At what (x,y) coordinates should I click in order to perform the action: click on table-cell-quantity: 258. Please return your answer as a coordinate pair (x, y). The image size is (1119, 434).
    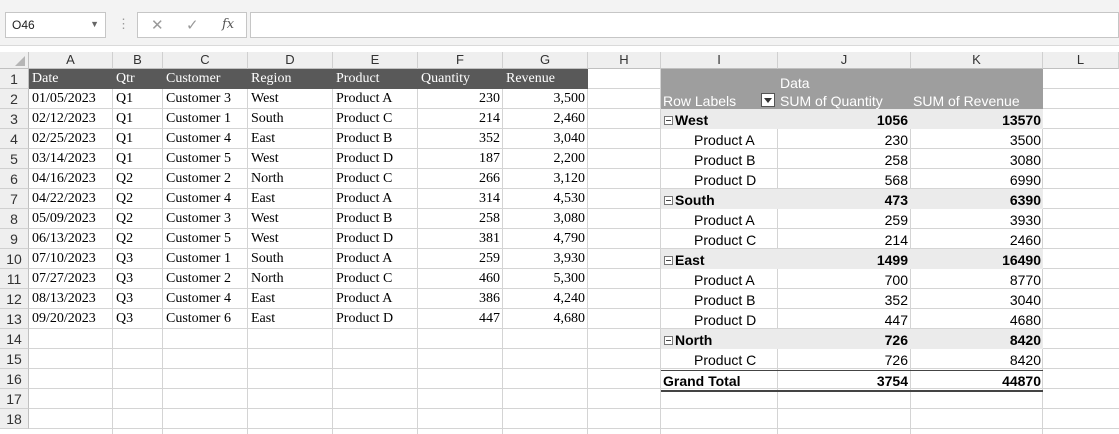
    Looking at the image, I should click on (460, 219).